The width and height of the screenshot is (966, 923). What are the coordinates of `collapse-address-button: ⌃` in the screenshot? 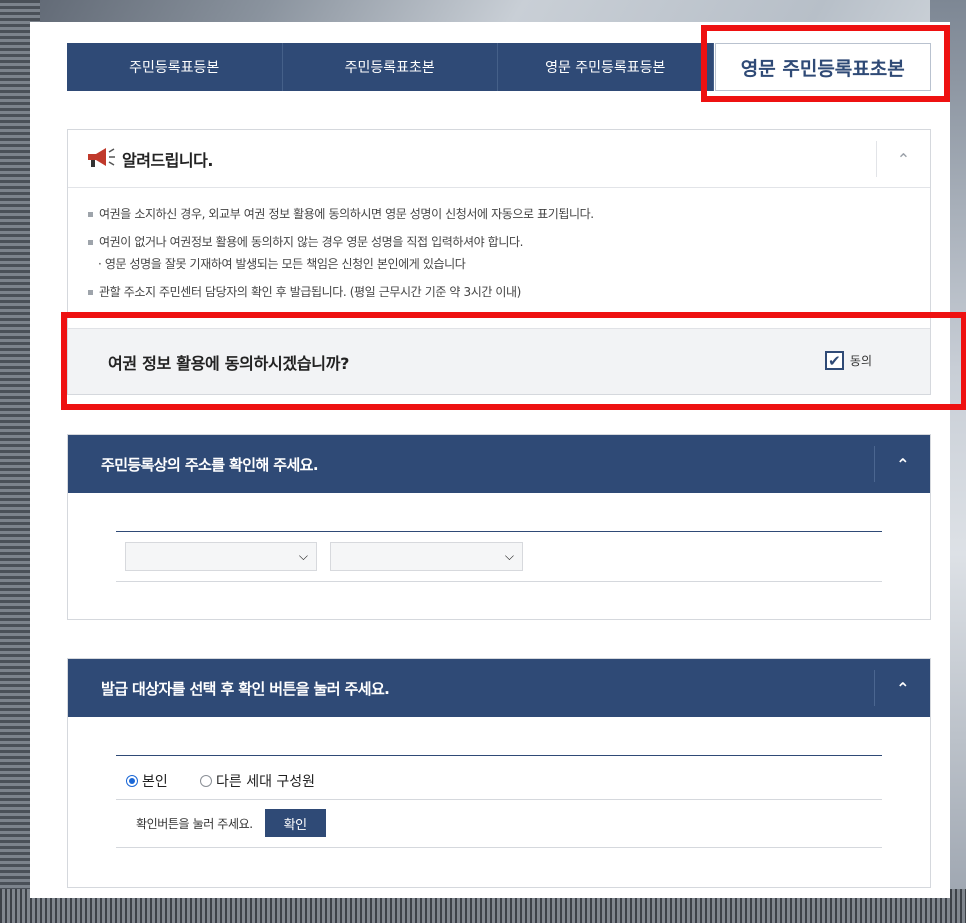 It's located at (902, 464).